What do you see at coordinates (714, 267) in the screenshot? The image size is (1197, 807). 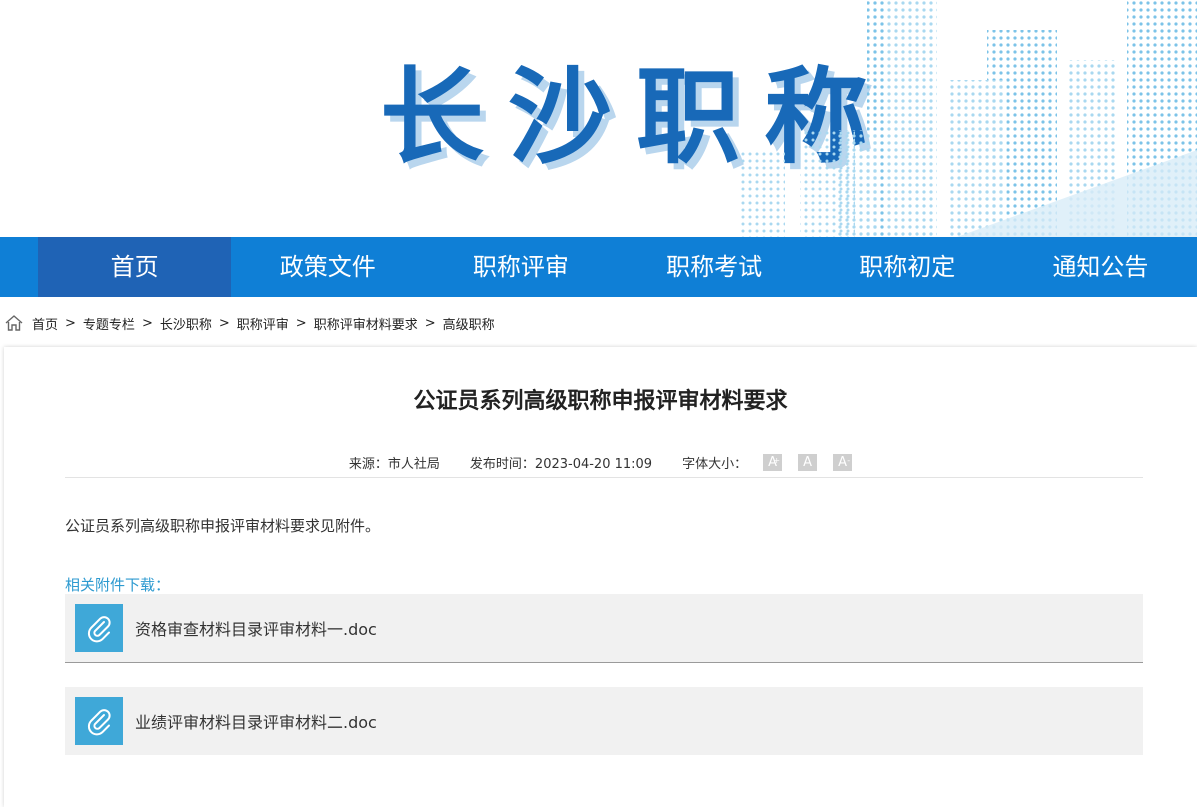 I see `nav-item-exam: 职称考试` at bounding box center [714, 267].